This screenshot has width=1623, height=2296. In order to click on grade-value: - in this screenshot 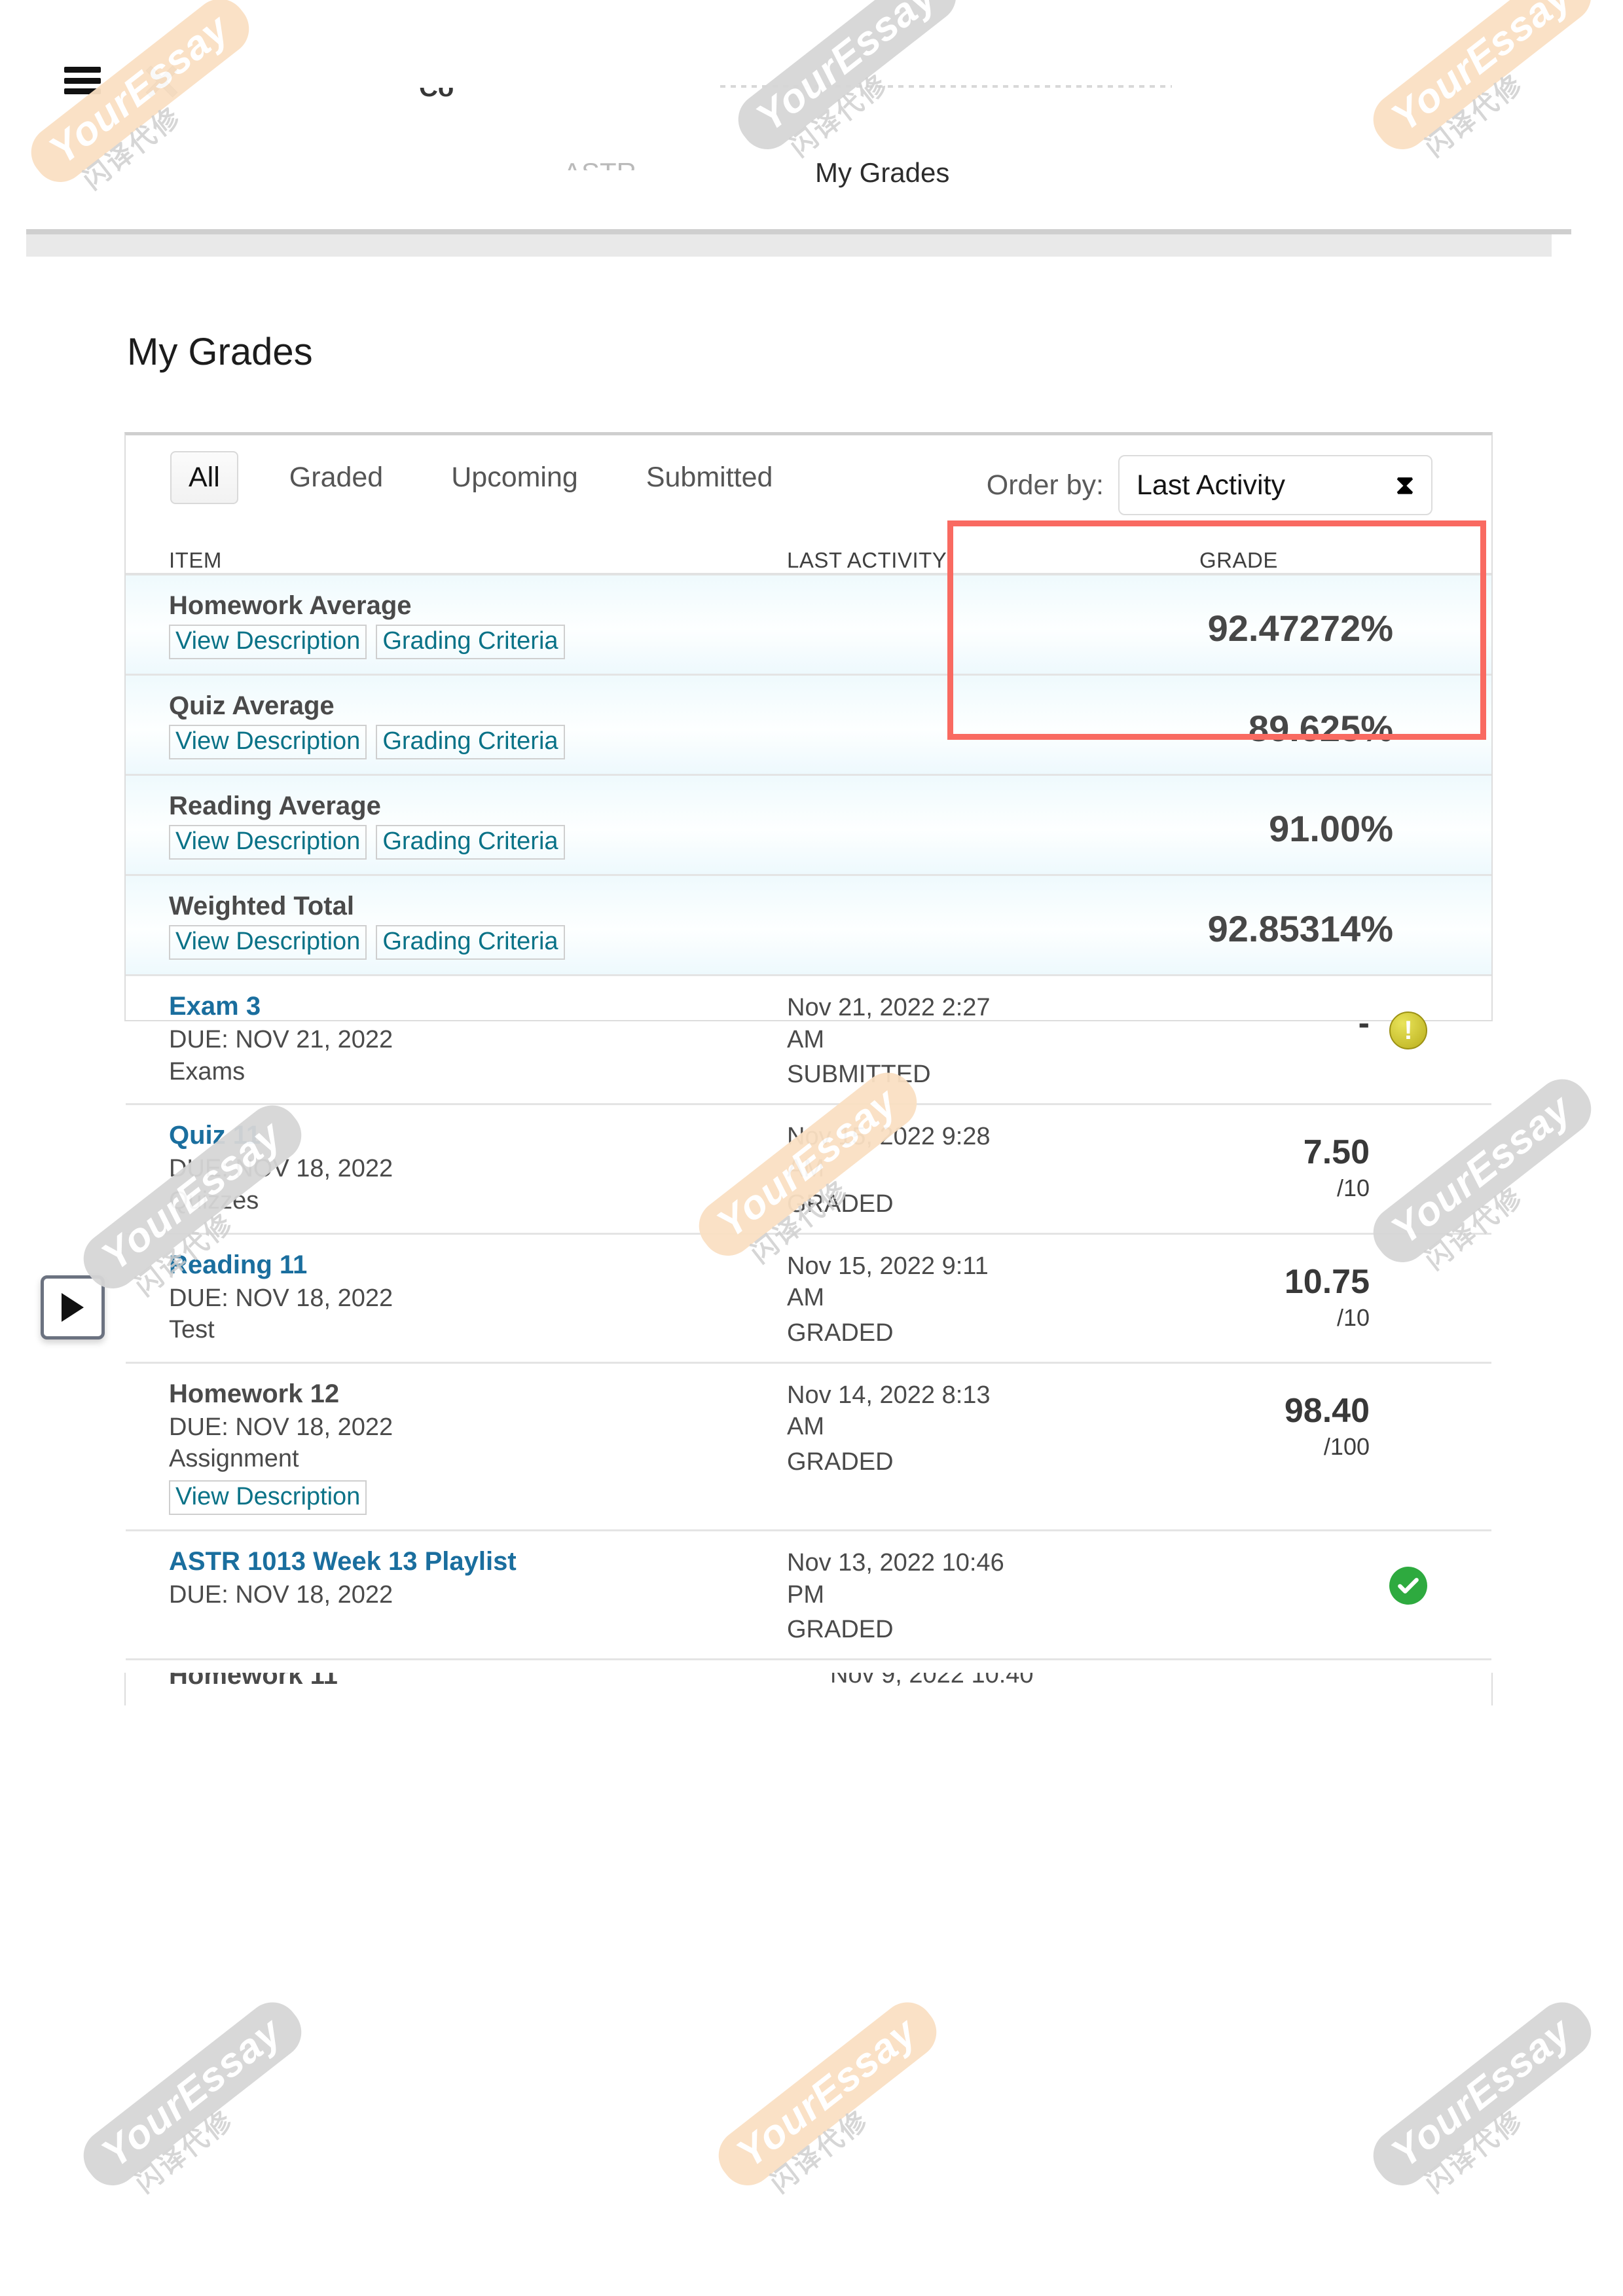, I will do `click(1364, 1023)`.